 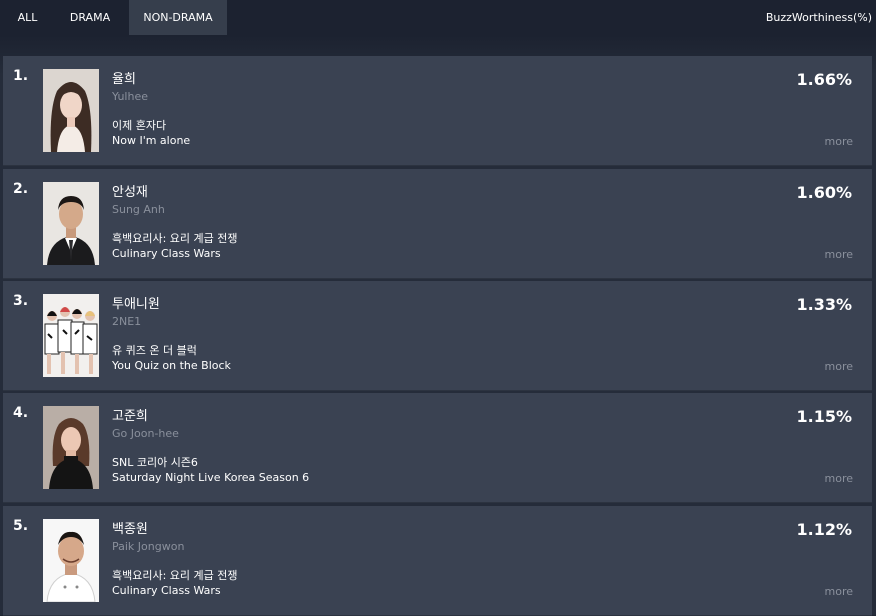 What do you see at coordinates (145, 433) in the screenshot?
I see `person-name-english: Go Joon-hee` at bounding box center [145, 433].